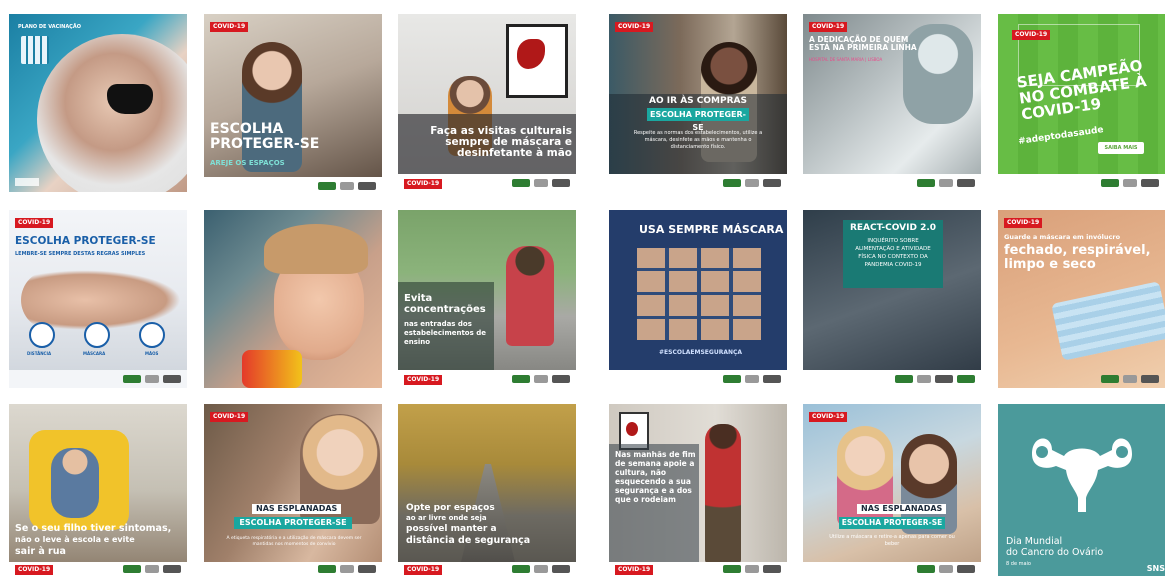 This screenshot has height=576, width=1165. What do you see at coordinates (1082, 475) in the screenshot?
I see `uterus-icon` at bounding box center [1082, 475].